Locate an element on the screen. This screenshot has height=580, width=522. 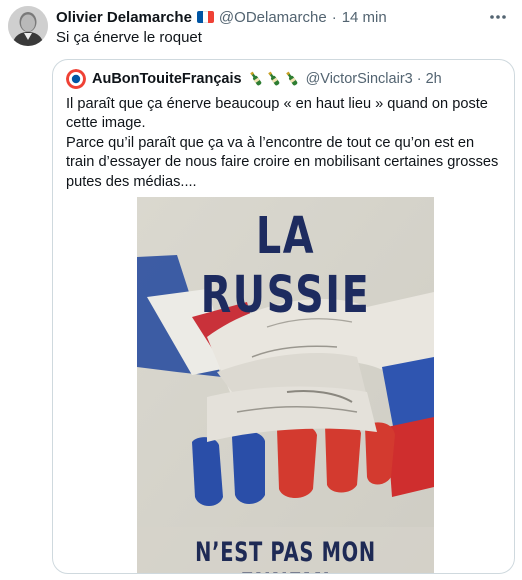
quoted-timestamp: 2h is located at coordinates (434, 79).